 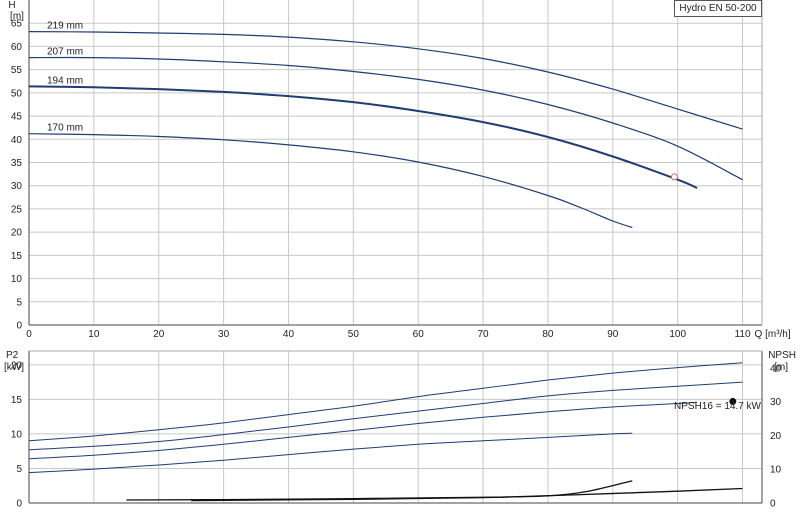 I want to click on legend-box: Hydro EN 50-200, so click(x=718, y=8).